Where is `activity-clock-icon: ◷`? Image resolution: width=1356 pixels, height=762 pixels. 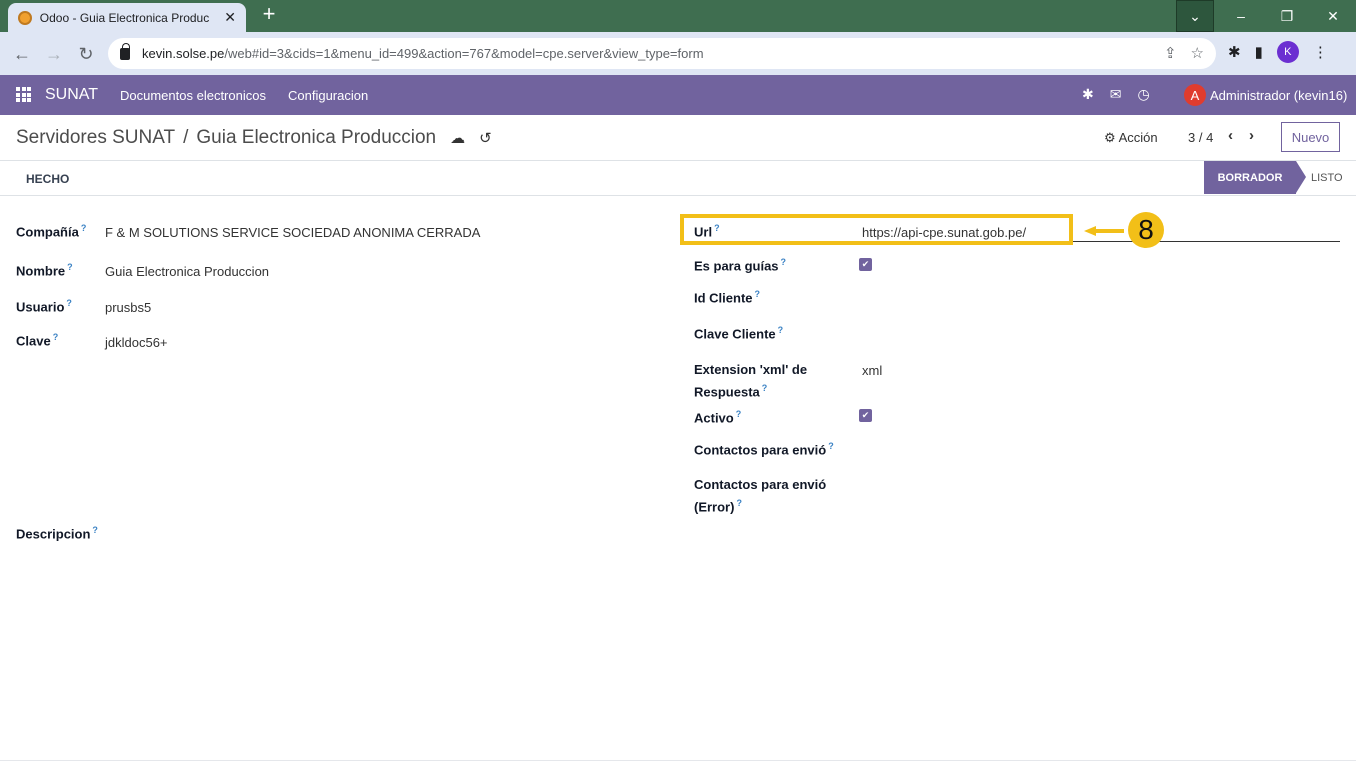 activity-clock-icon: ◷ is located at coordinates (1143, 94).